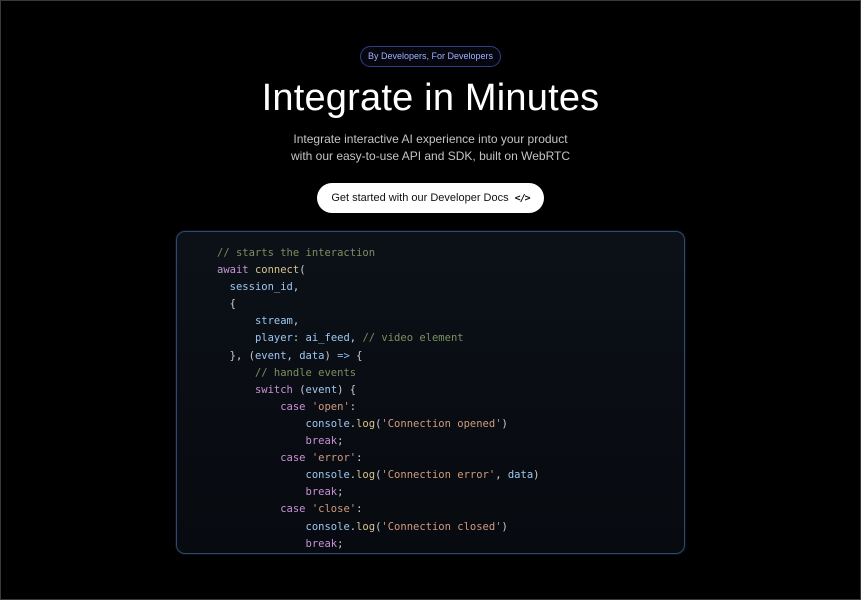 Image resolution: width=861 pixels, height=600 pixels. What do you see at coordinates (378, 390) in the screenshot?
I see `code-line: switch (event) {` at bounding box center [378, 390].